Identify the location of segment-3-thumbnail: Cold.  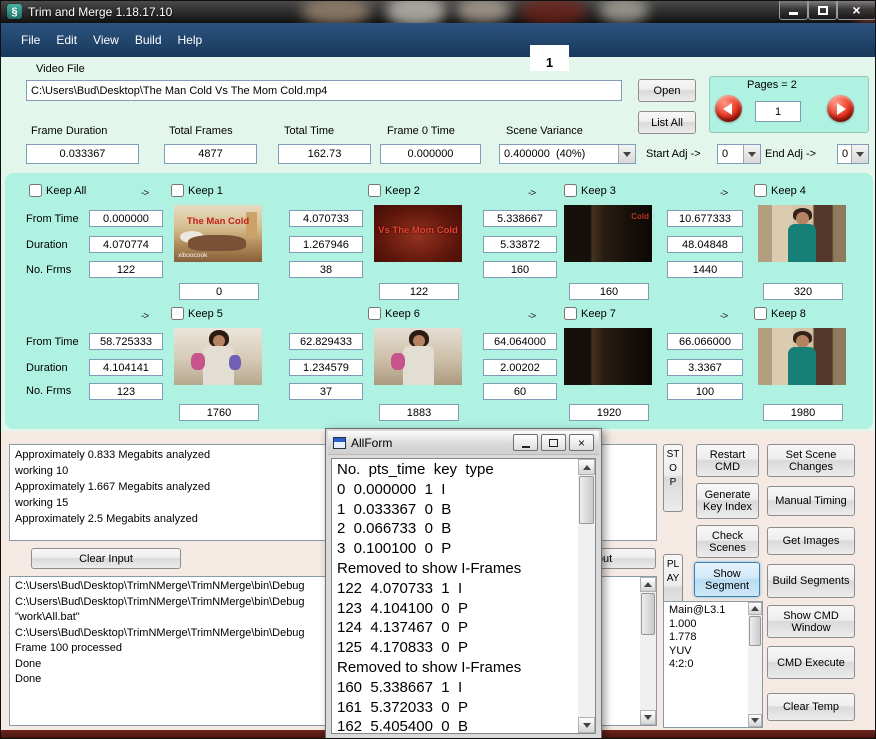
(608, 233).